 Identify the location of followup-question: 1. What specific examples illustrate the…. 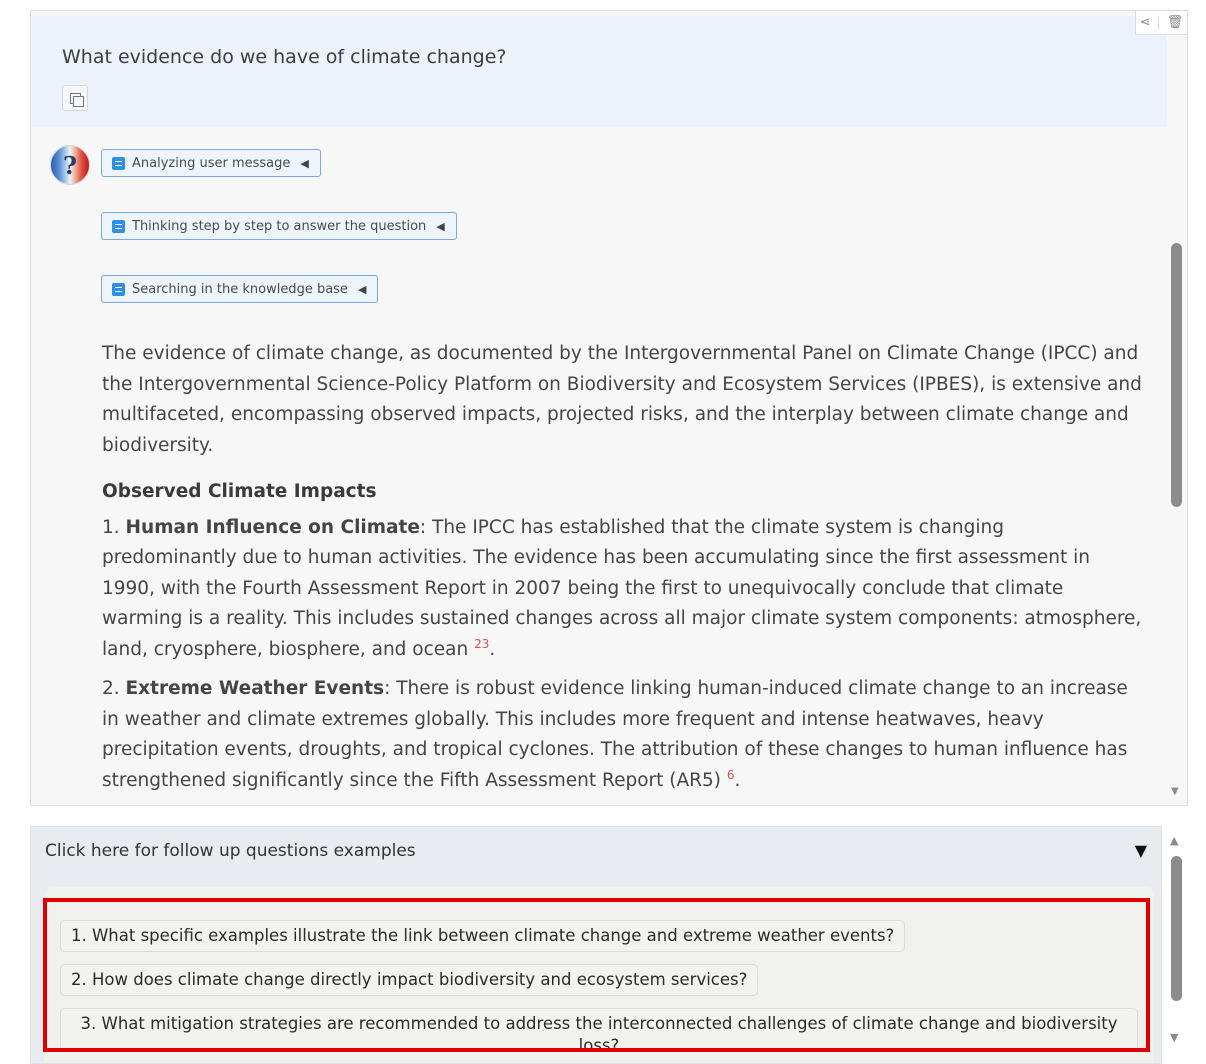
(483, 936).